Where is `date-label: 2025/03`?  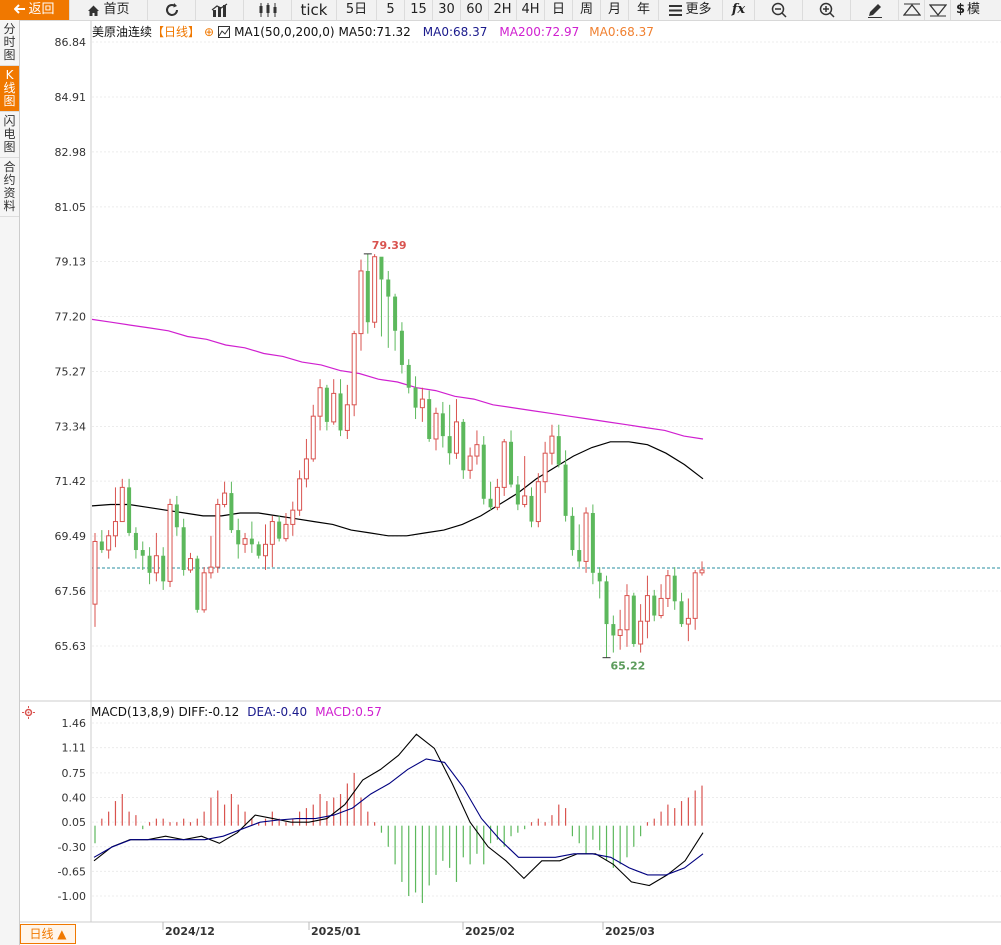 date-label: 2025/03 is located at coordinates (630, 931).